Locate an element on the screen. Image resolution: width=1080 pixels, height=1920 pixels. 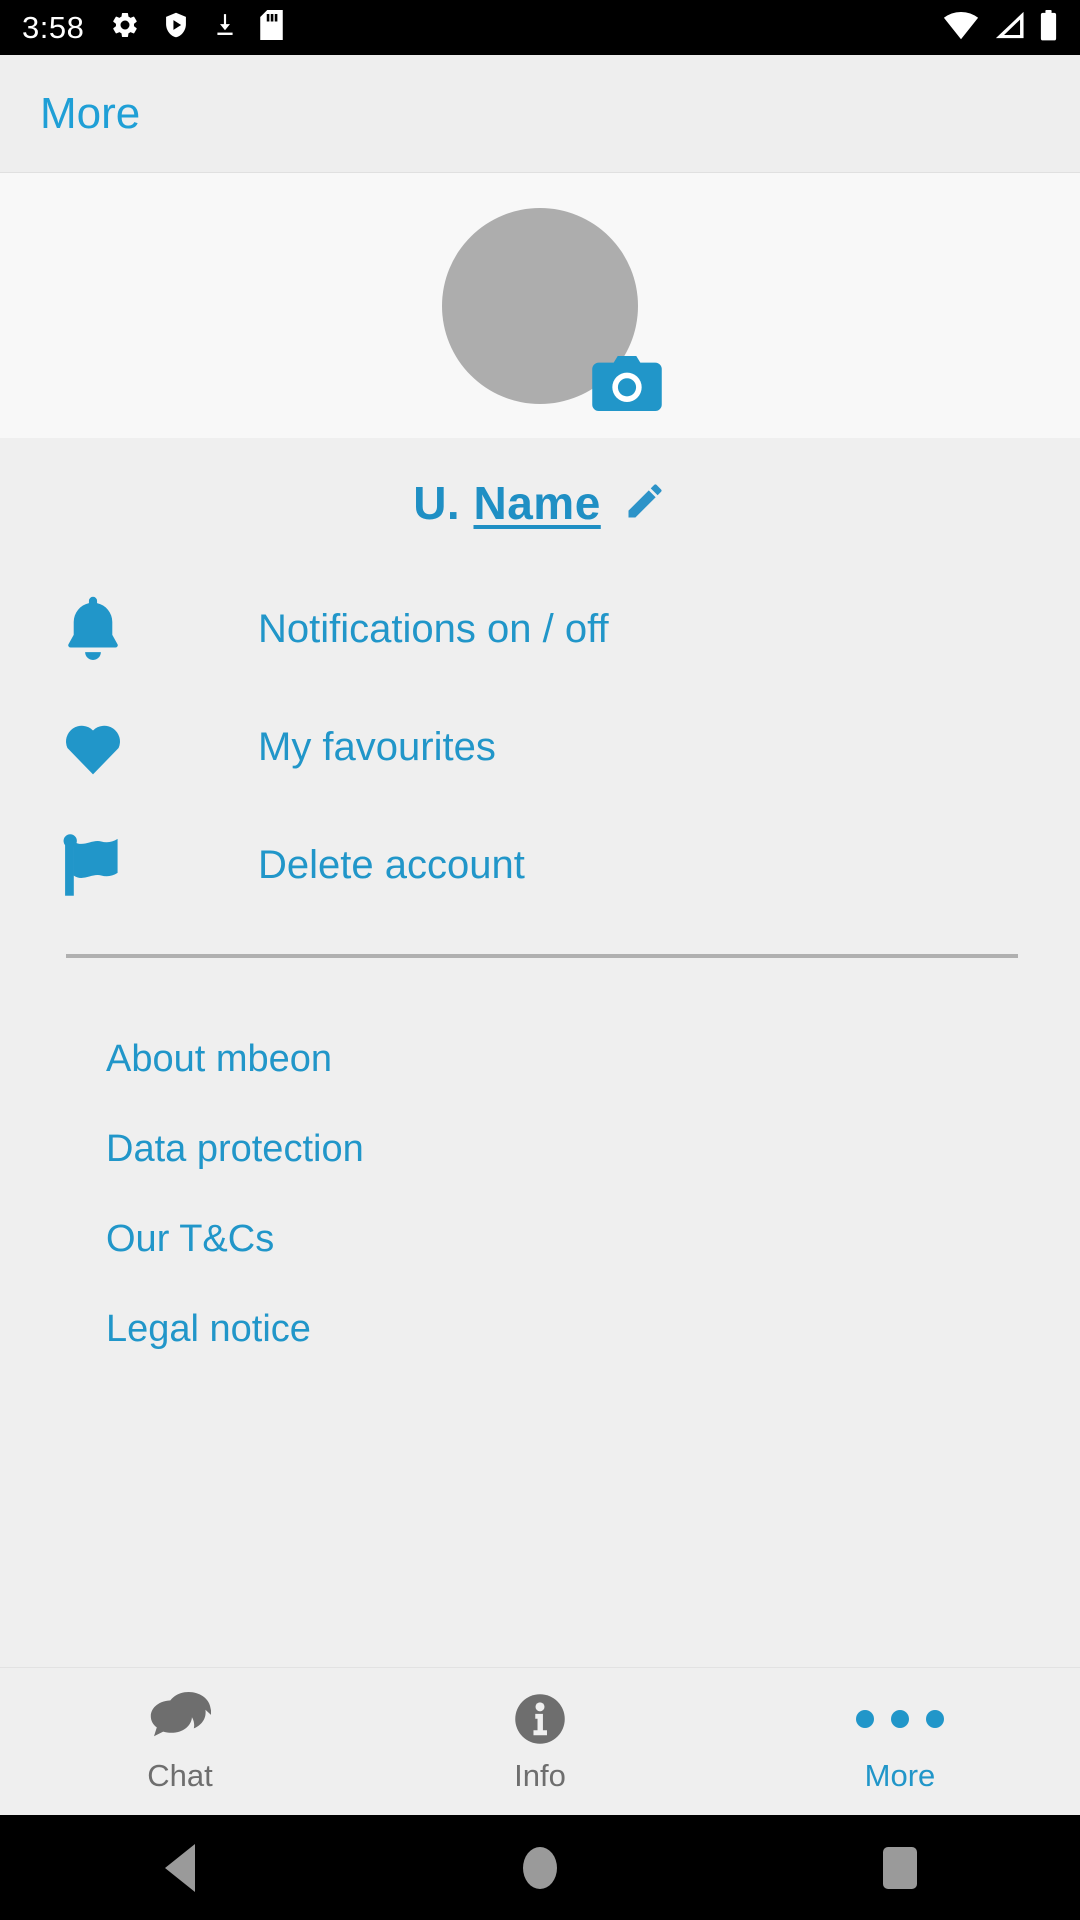
tab-label: Chat is located at coordinates (180, 1775).